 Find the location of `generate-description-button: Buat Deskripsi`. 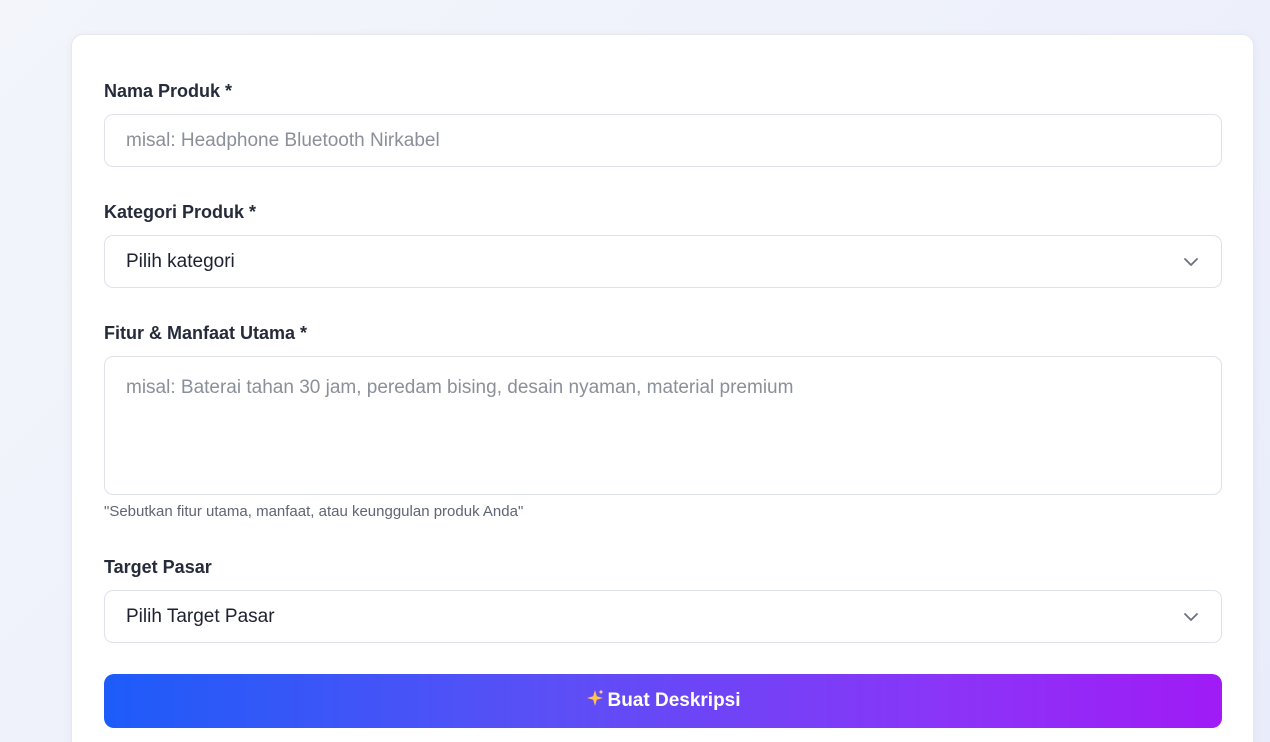

generate-description-button: Buat Deskripsi is located at coordinates (663, 701).